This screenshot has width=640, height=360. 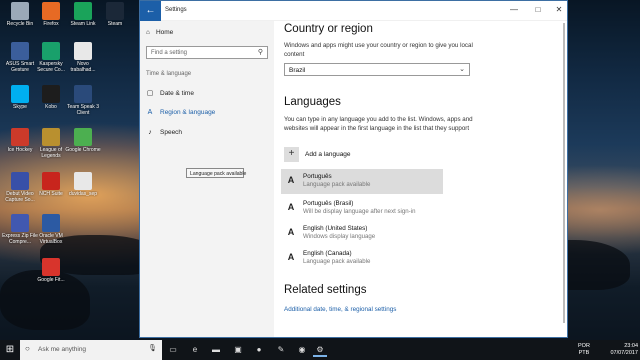 I want to click on start-button: ⊞, so click(x=10, y=350).